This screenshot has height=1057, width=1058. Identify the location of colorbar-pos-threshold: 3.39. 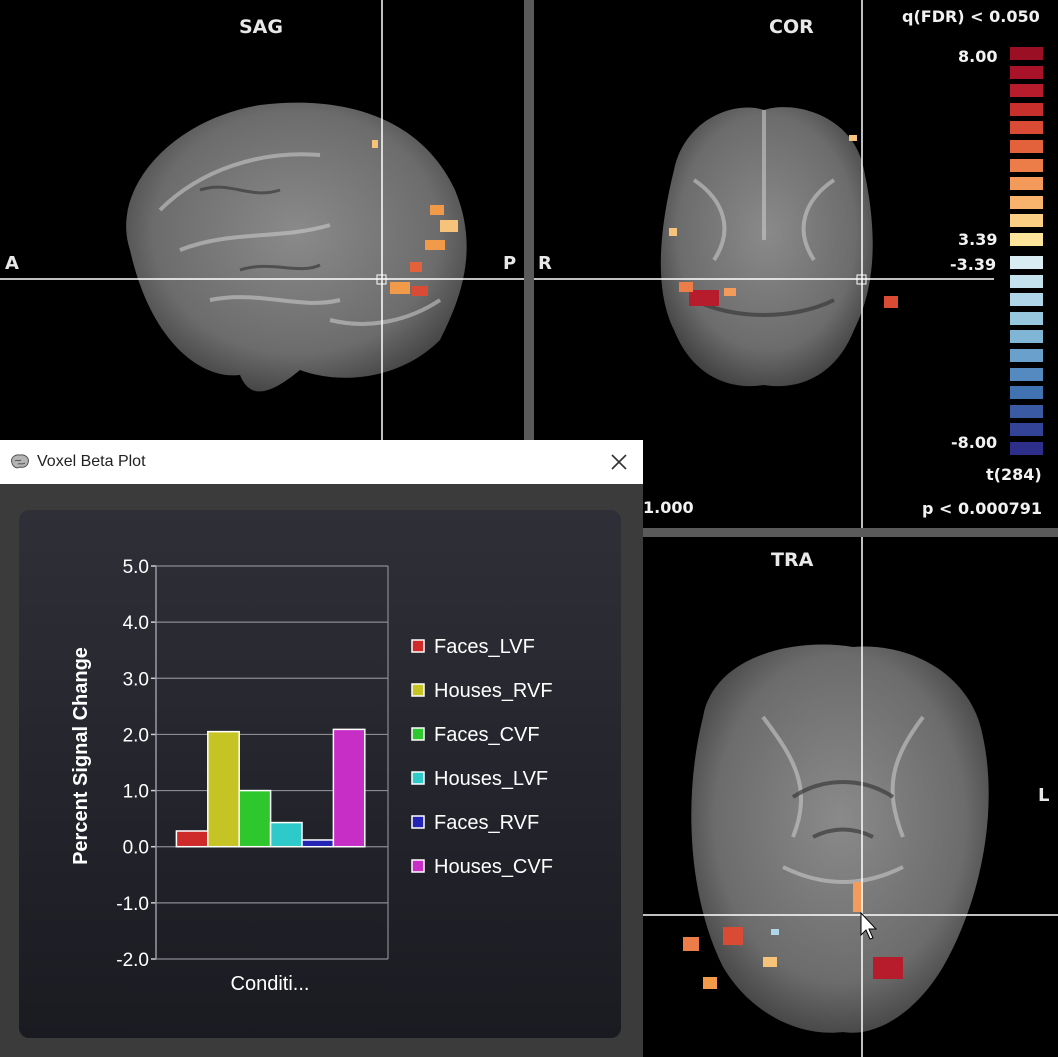
(978, 239).